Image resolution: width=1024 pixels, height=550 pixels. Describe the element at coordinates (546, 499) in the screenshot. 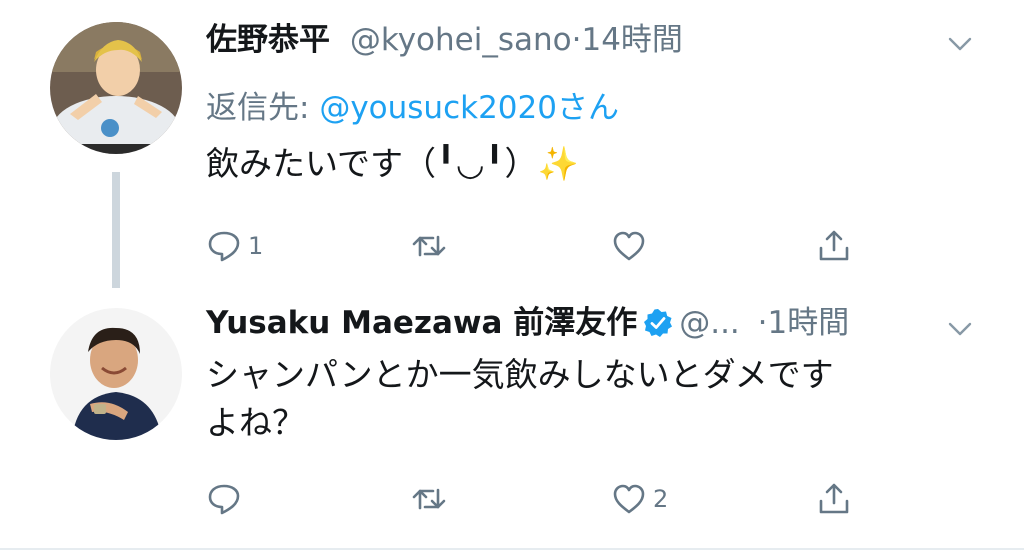

I see `tweet-actions: 2` at that location.